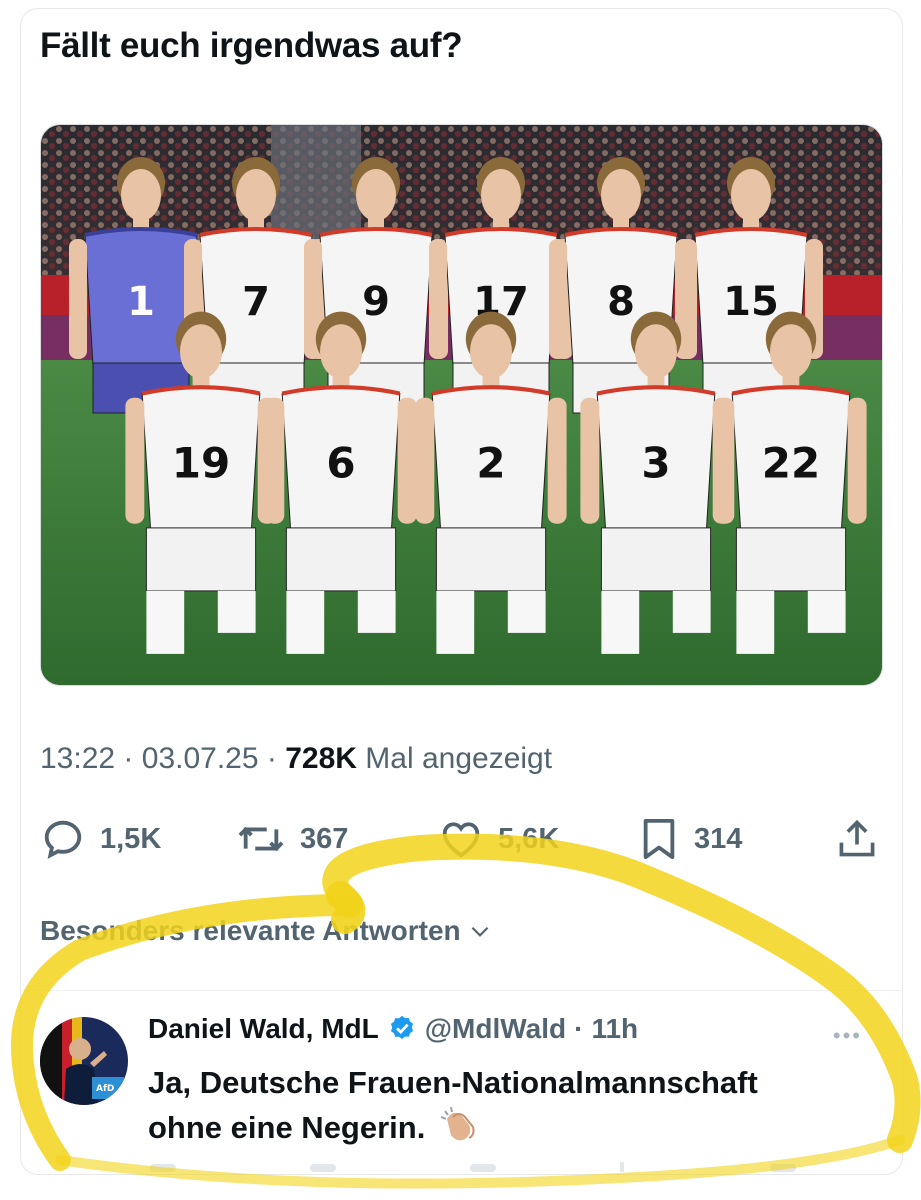 The image size is (921, 1200). I want to click on jersey-number: 7, so click(256, 302).